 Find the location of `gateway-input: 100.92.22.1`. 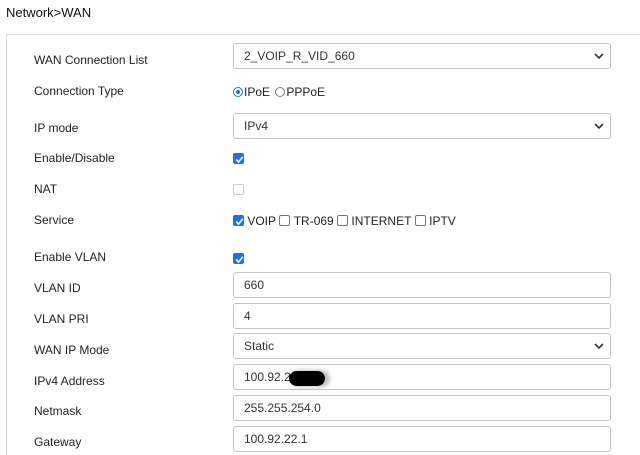

gateway-input: 100.92.22.1 is located at coordinates (422, 439).